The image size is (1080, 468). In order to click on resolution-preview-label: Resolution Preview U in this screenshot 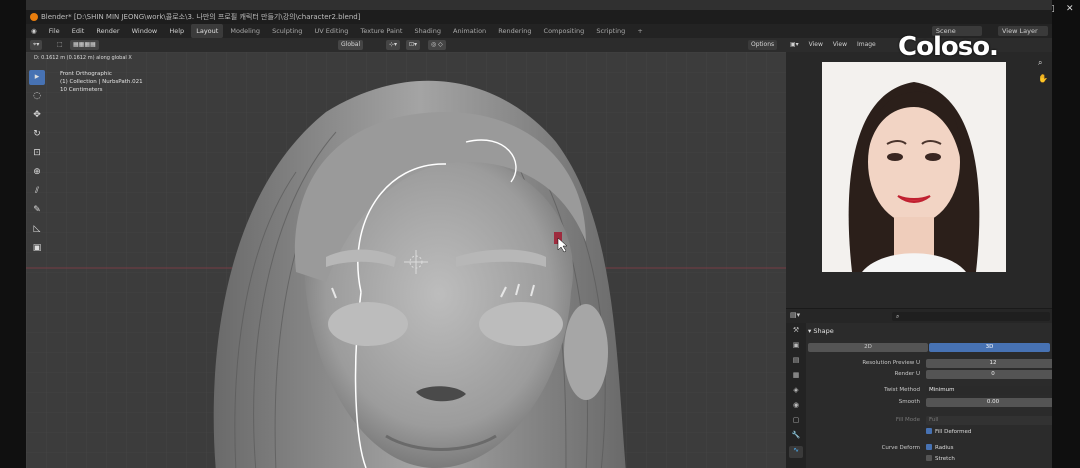, I will do `click(891, 363)`.